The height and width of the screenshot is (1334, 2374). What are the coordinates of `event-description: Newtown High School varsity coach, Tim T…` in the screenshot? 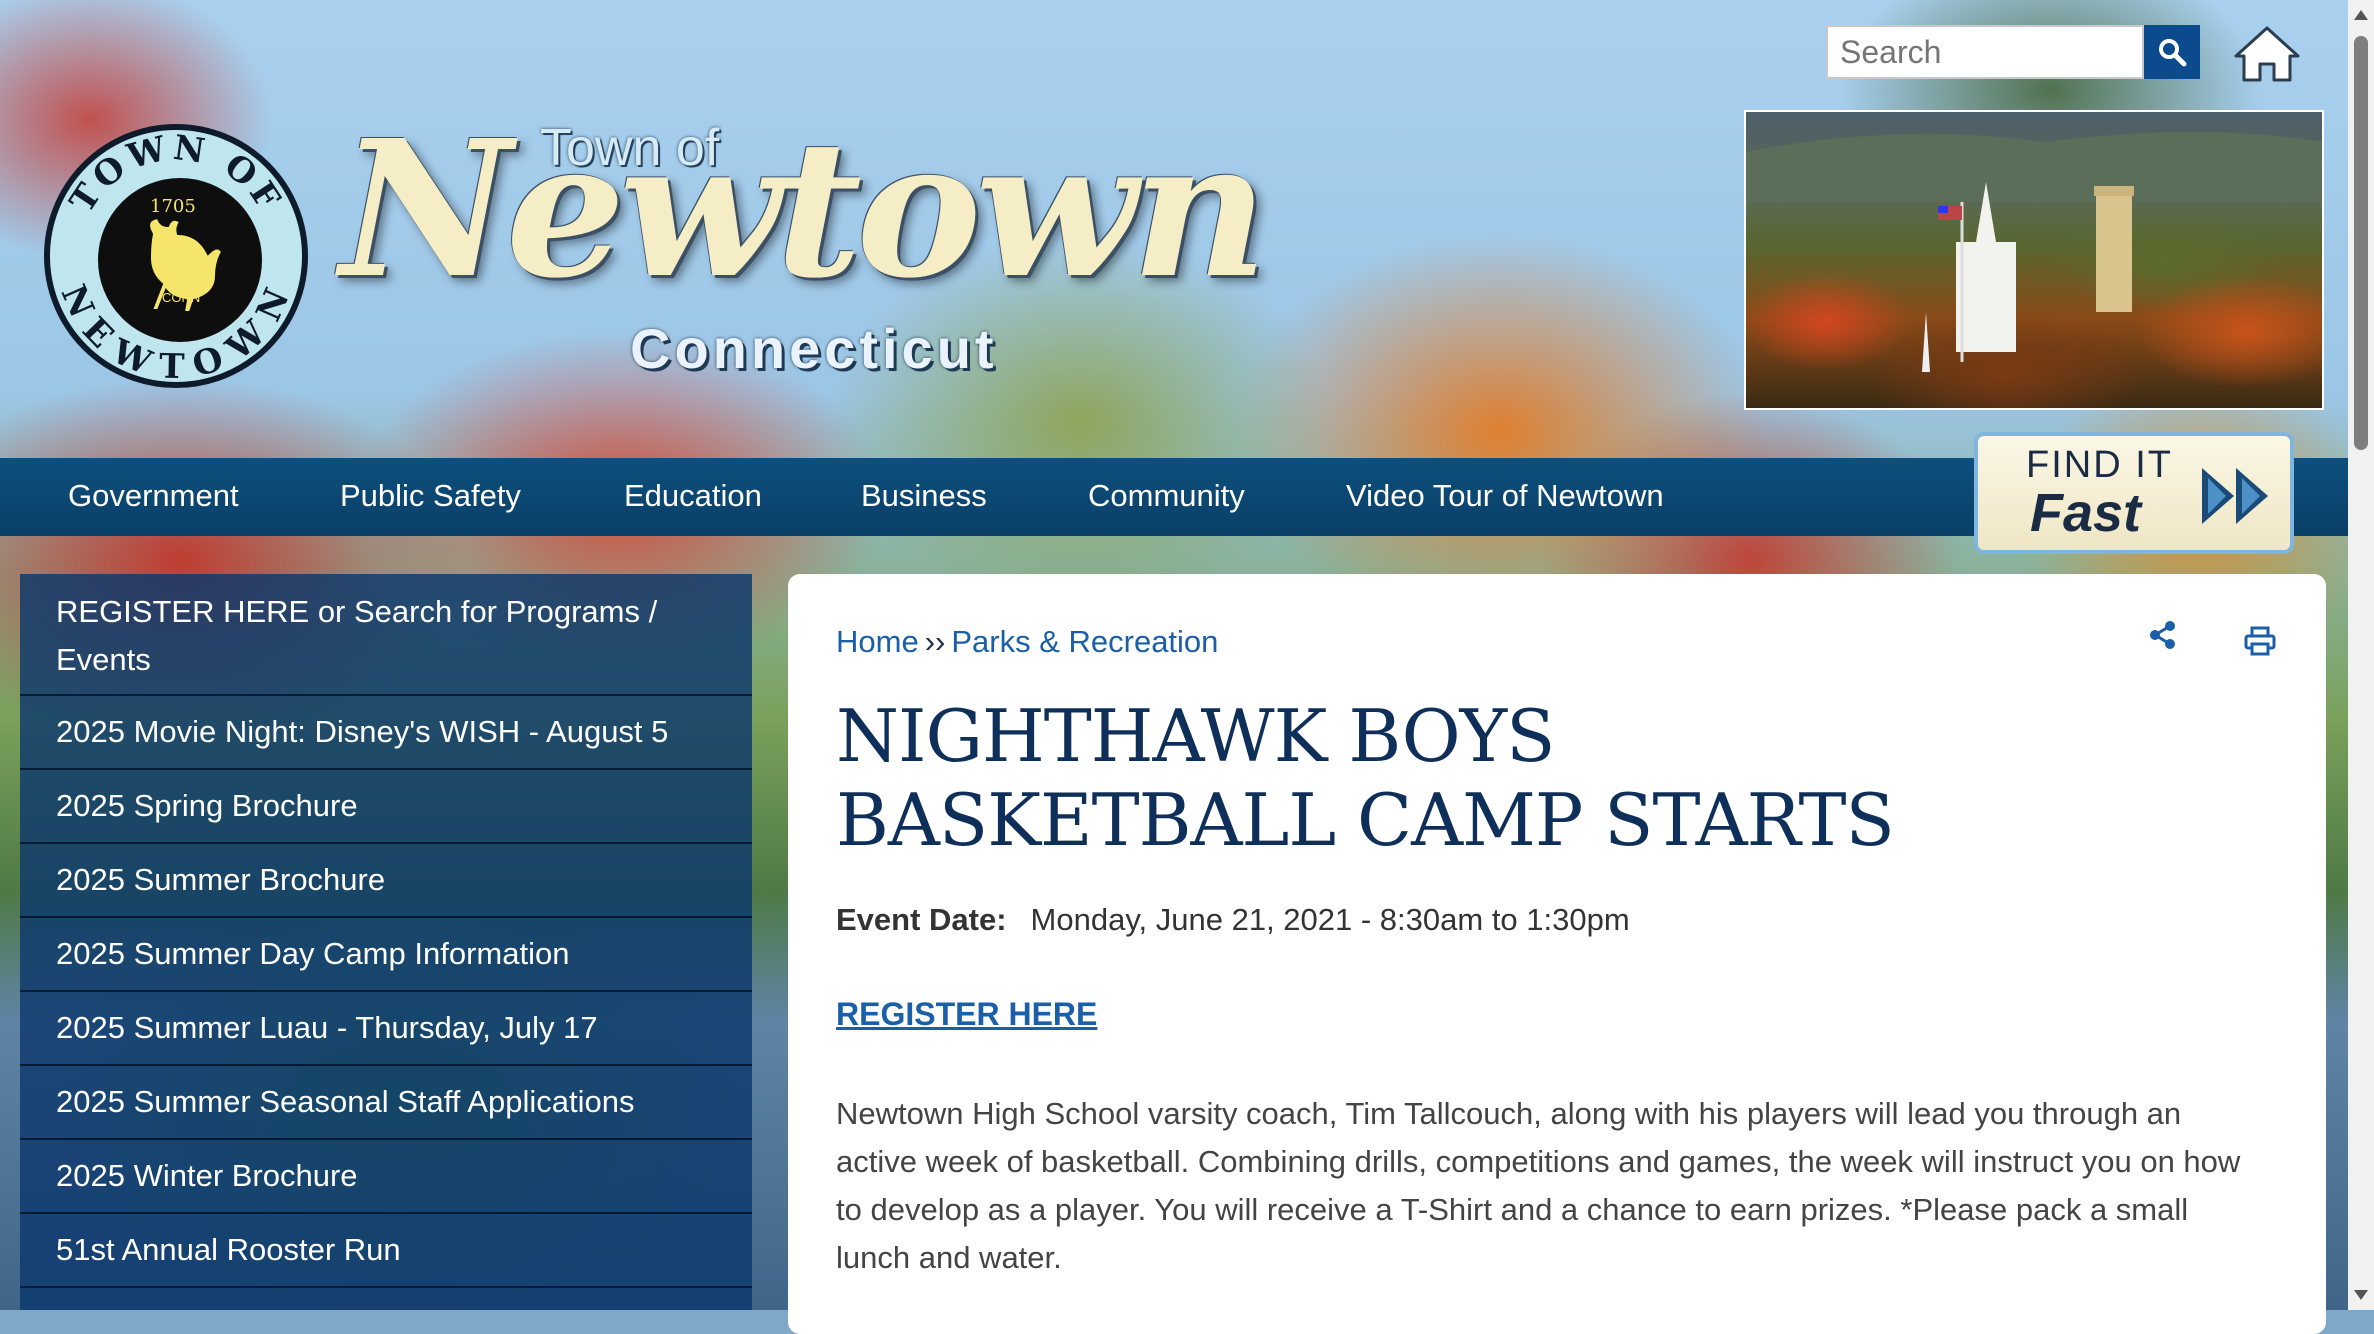 It's located at (1538, 1185).